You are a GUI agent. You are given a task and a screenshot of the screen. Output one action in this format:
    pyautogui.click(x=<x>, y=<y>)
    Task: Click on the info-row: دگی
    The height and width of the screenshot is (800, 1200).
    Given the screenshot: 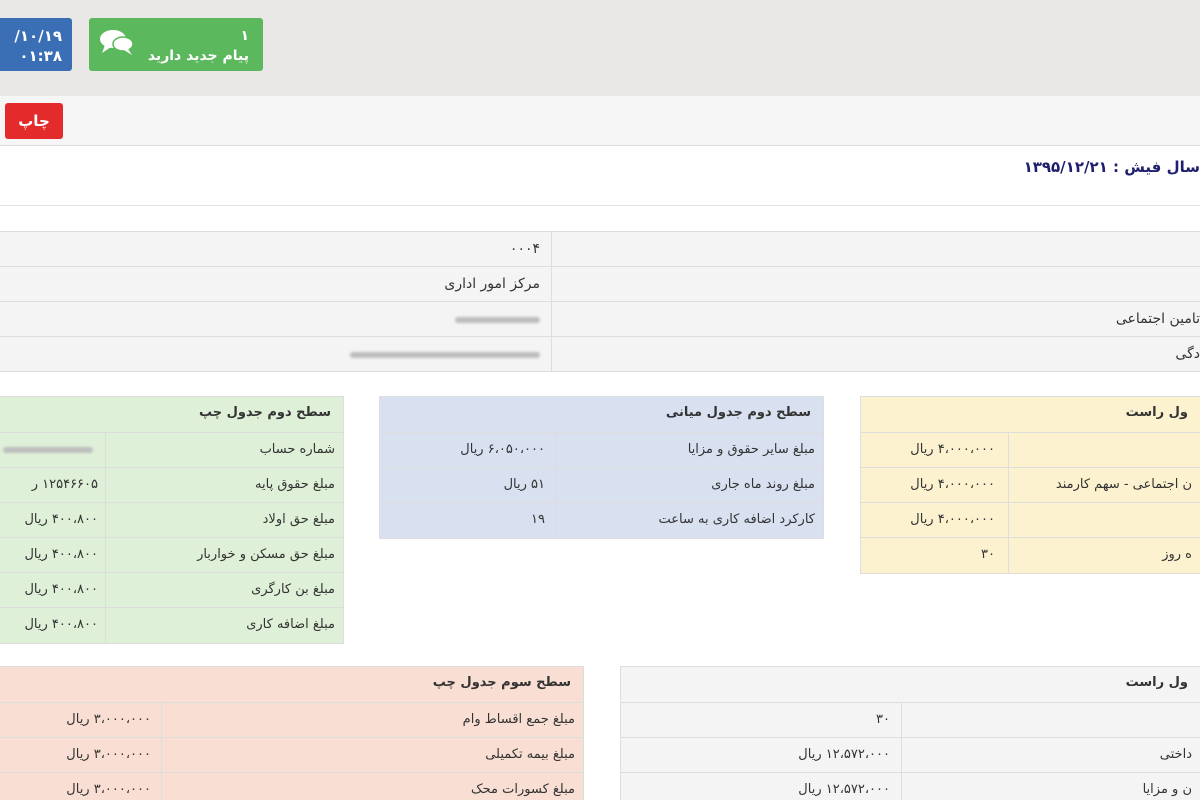 What is the action you would take?
    pyautogui.click(x=600, y=354)
    